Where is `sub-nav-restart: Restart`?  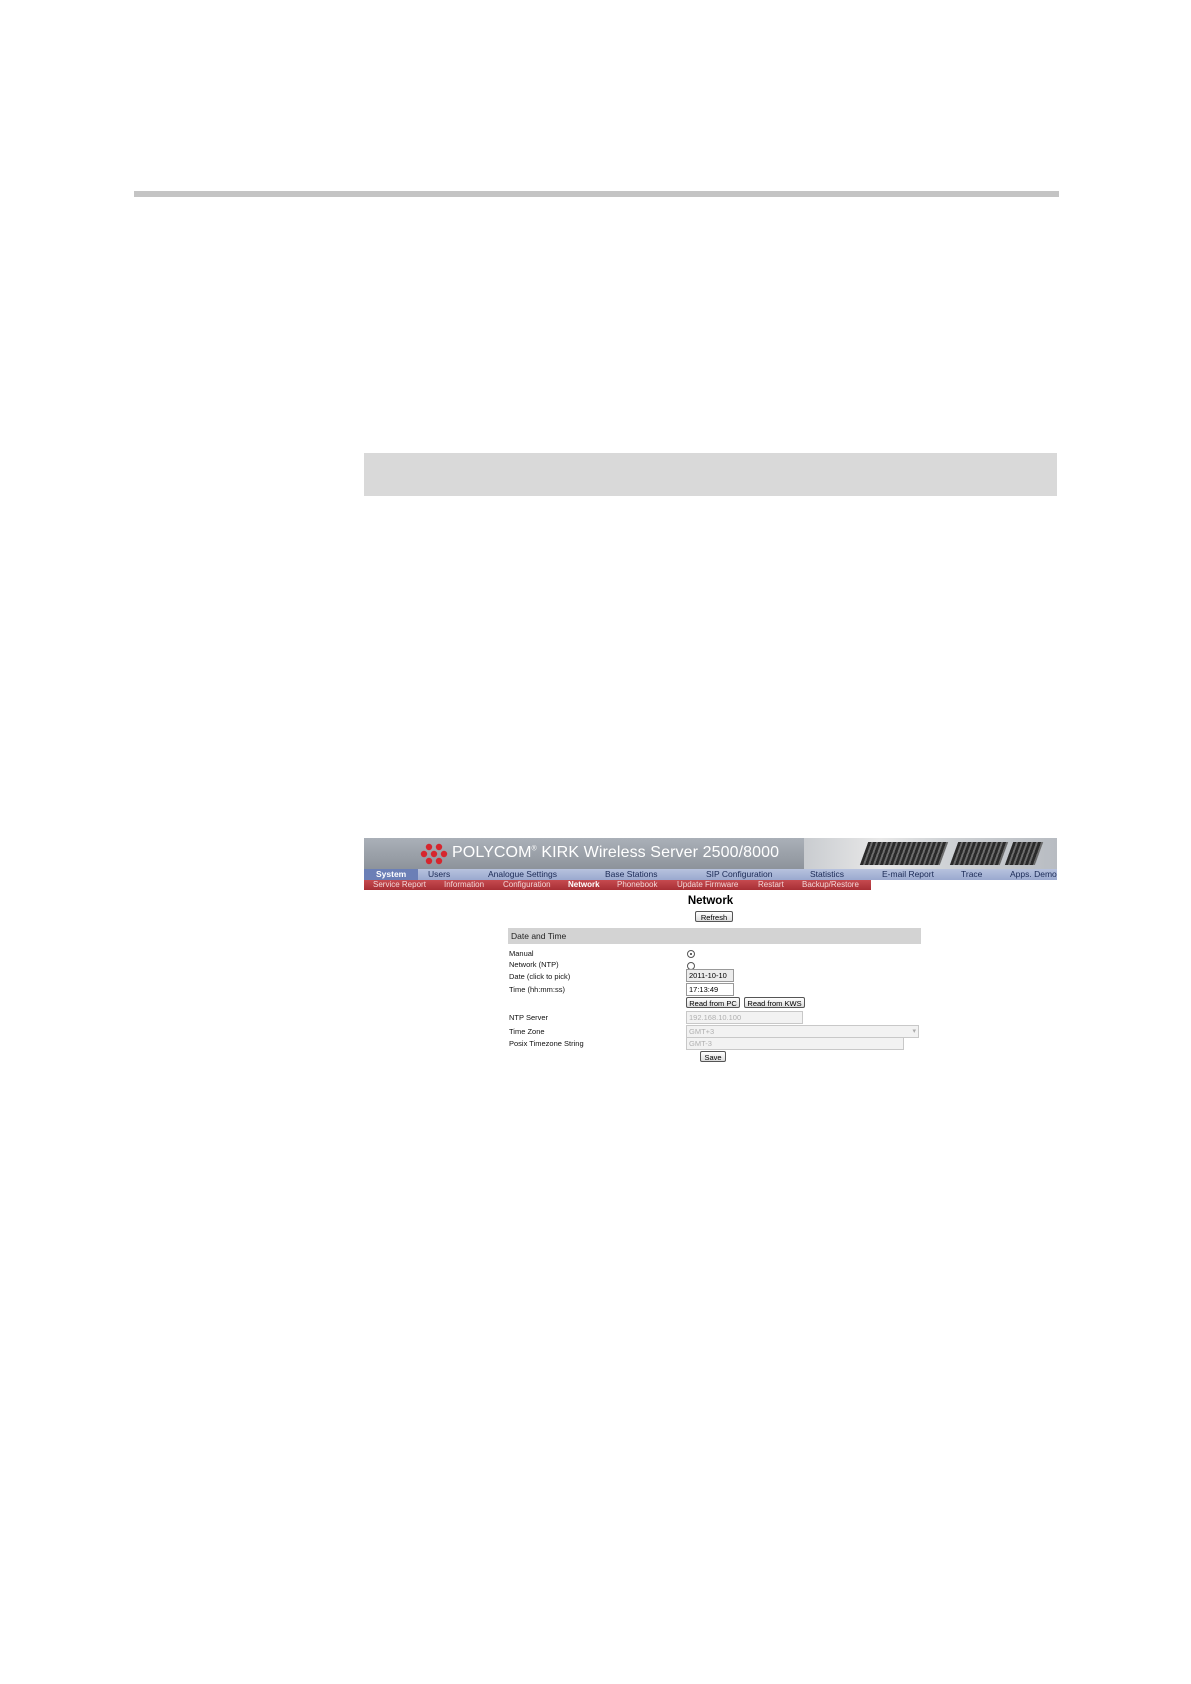
sub-nav-restart: Restart is located at coordinates (771, 885).